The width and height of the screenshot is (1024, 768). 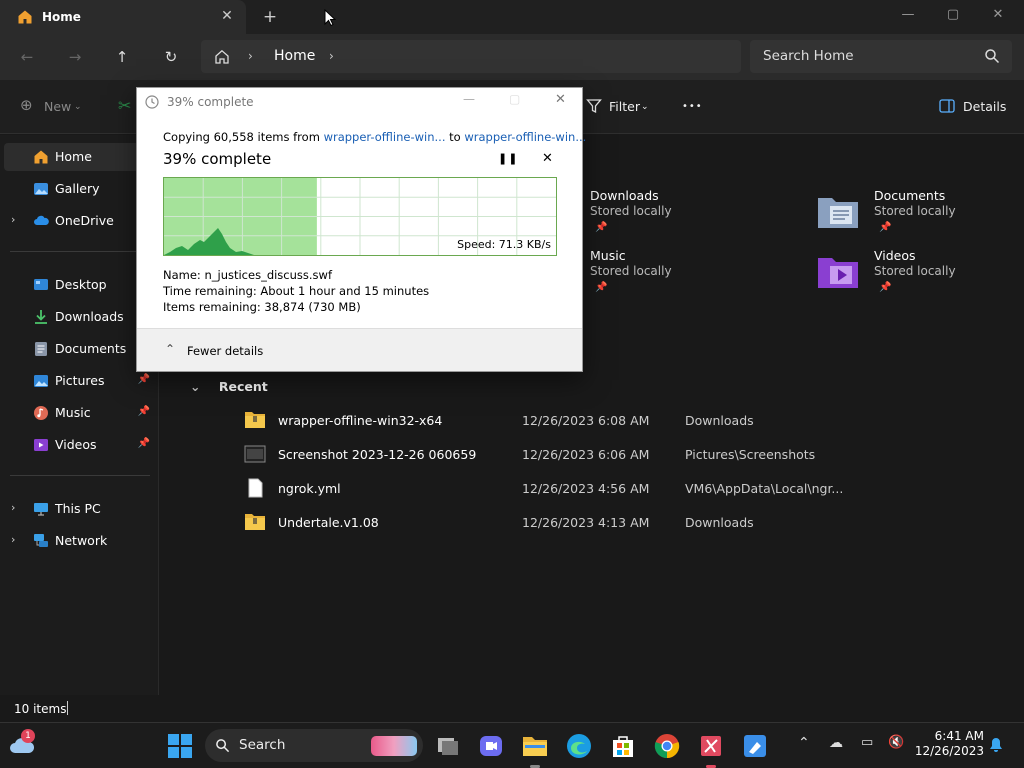 I want to click on edge-icon, so click(x=579, y=746).